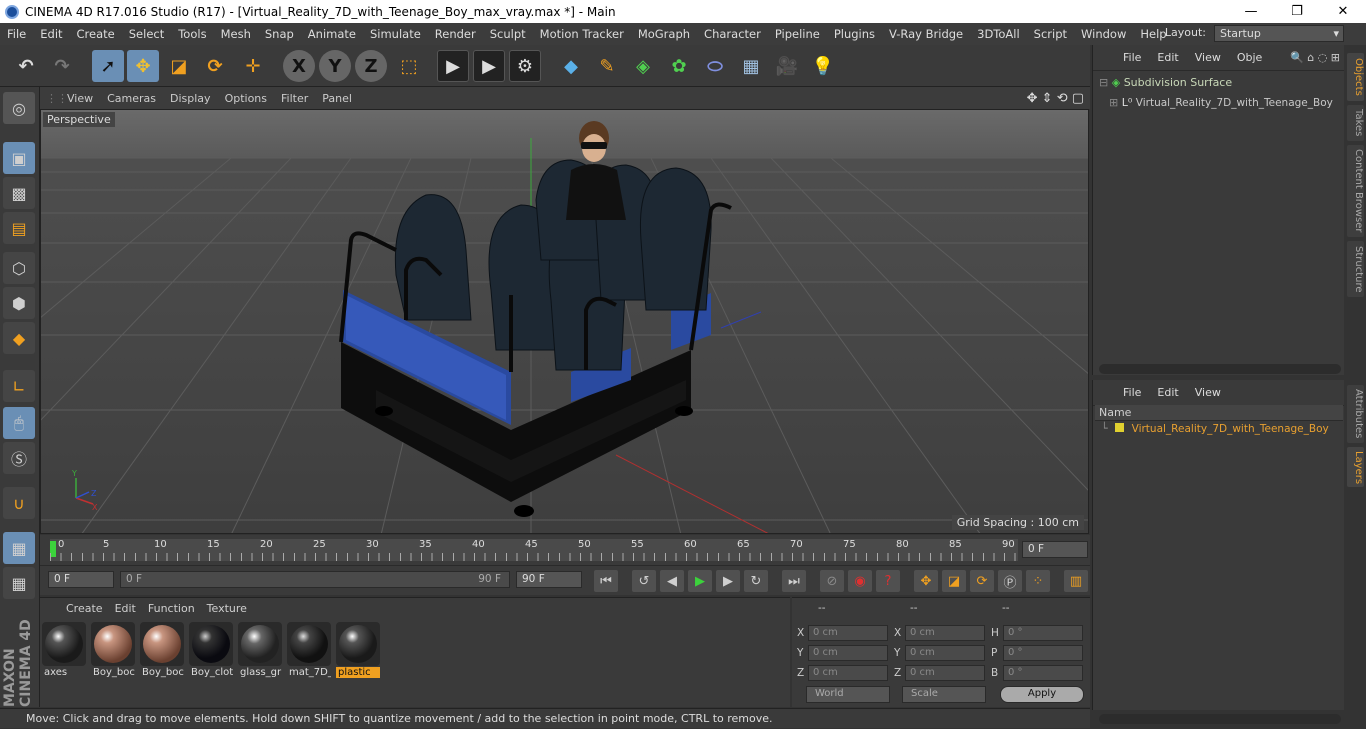 Image resolution: width=1366 pixels, height=729 pixels. What do you see at coordinates (549, 579) in the screenshot?
I see `max-frame-field: 90 F` at bounding box center [549, 579].